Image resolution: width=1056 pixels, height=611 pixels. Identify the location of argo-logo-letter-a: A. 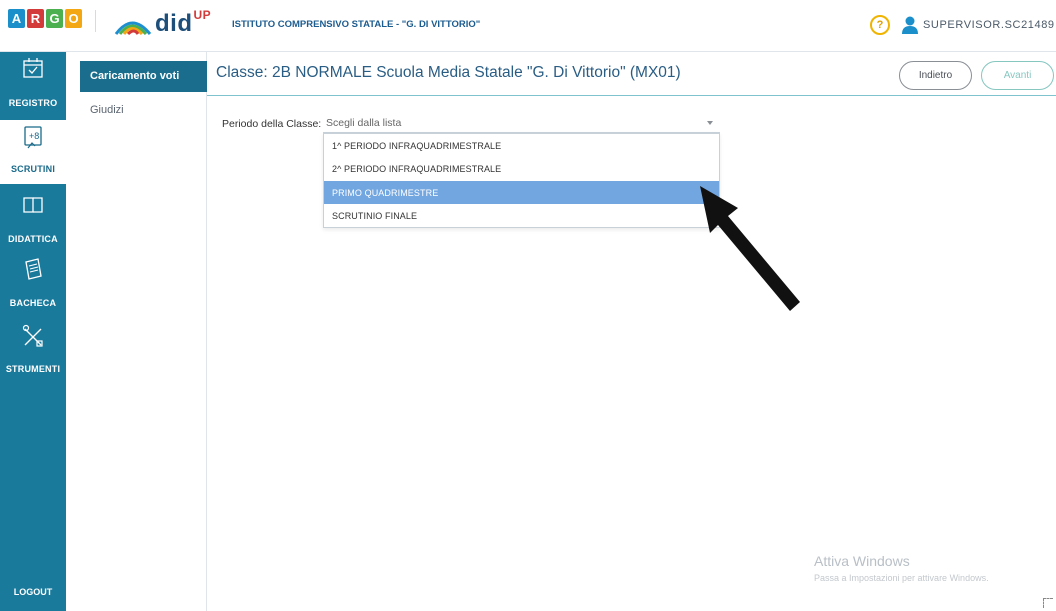
(16, 18).